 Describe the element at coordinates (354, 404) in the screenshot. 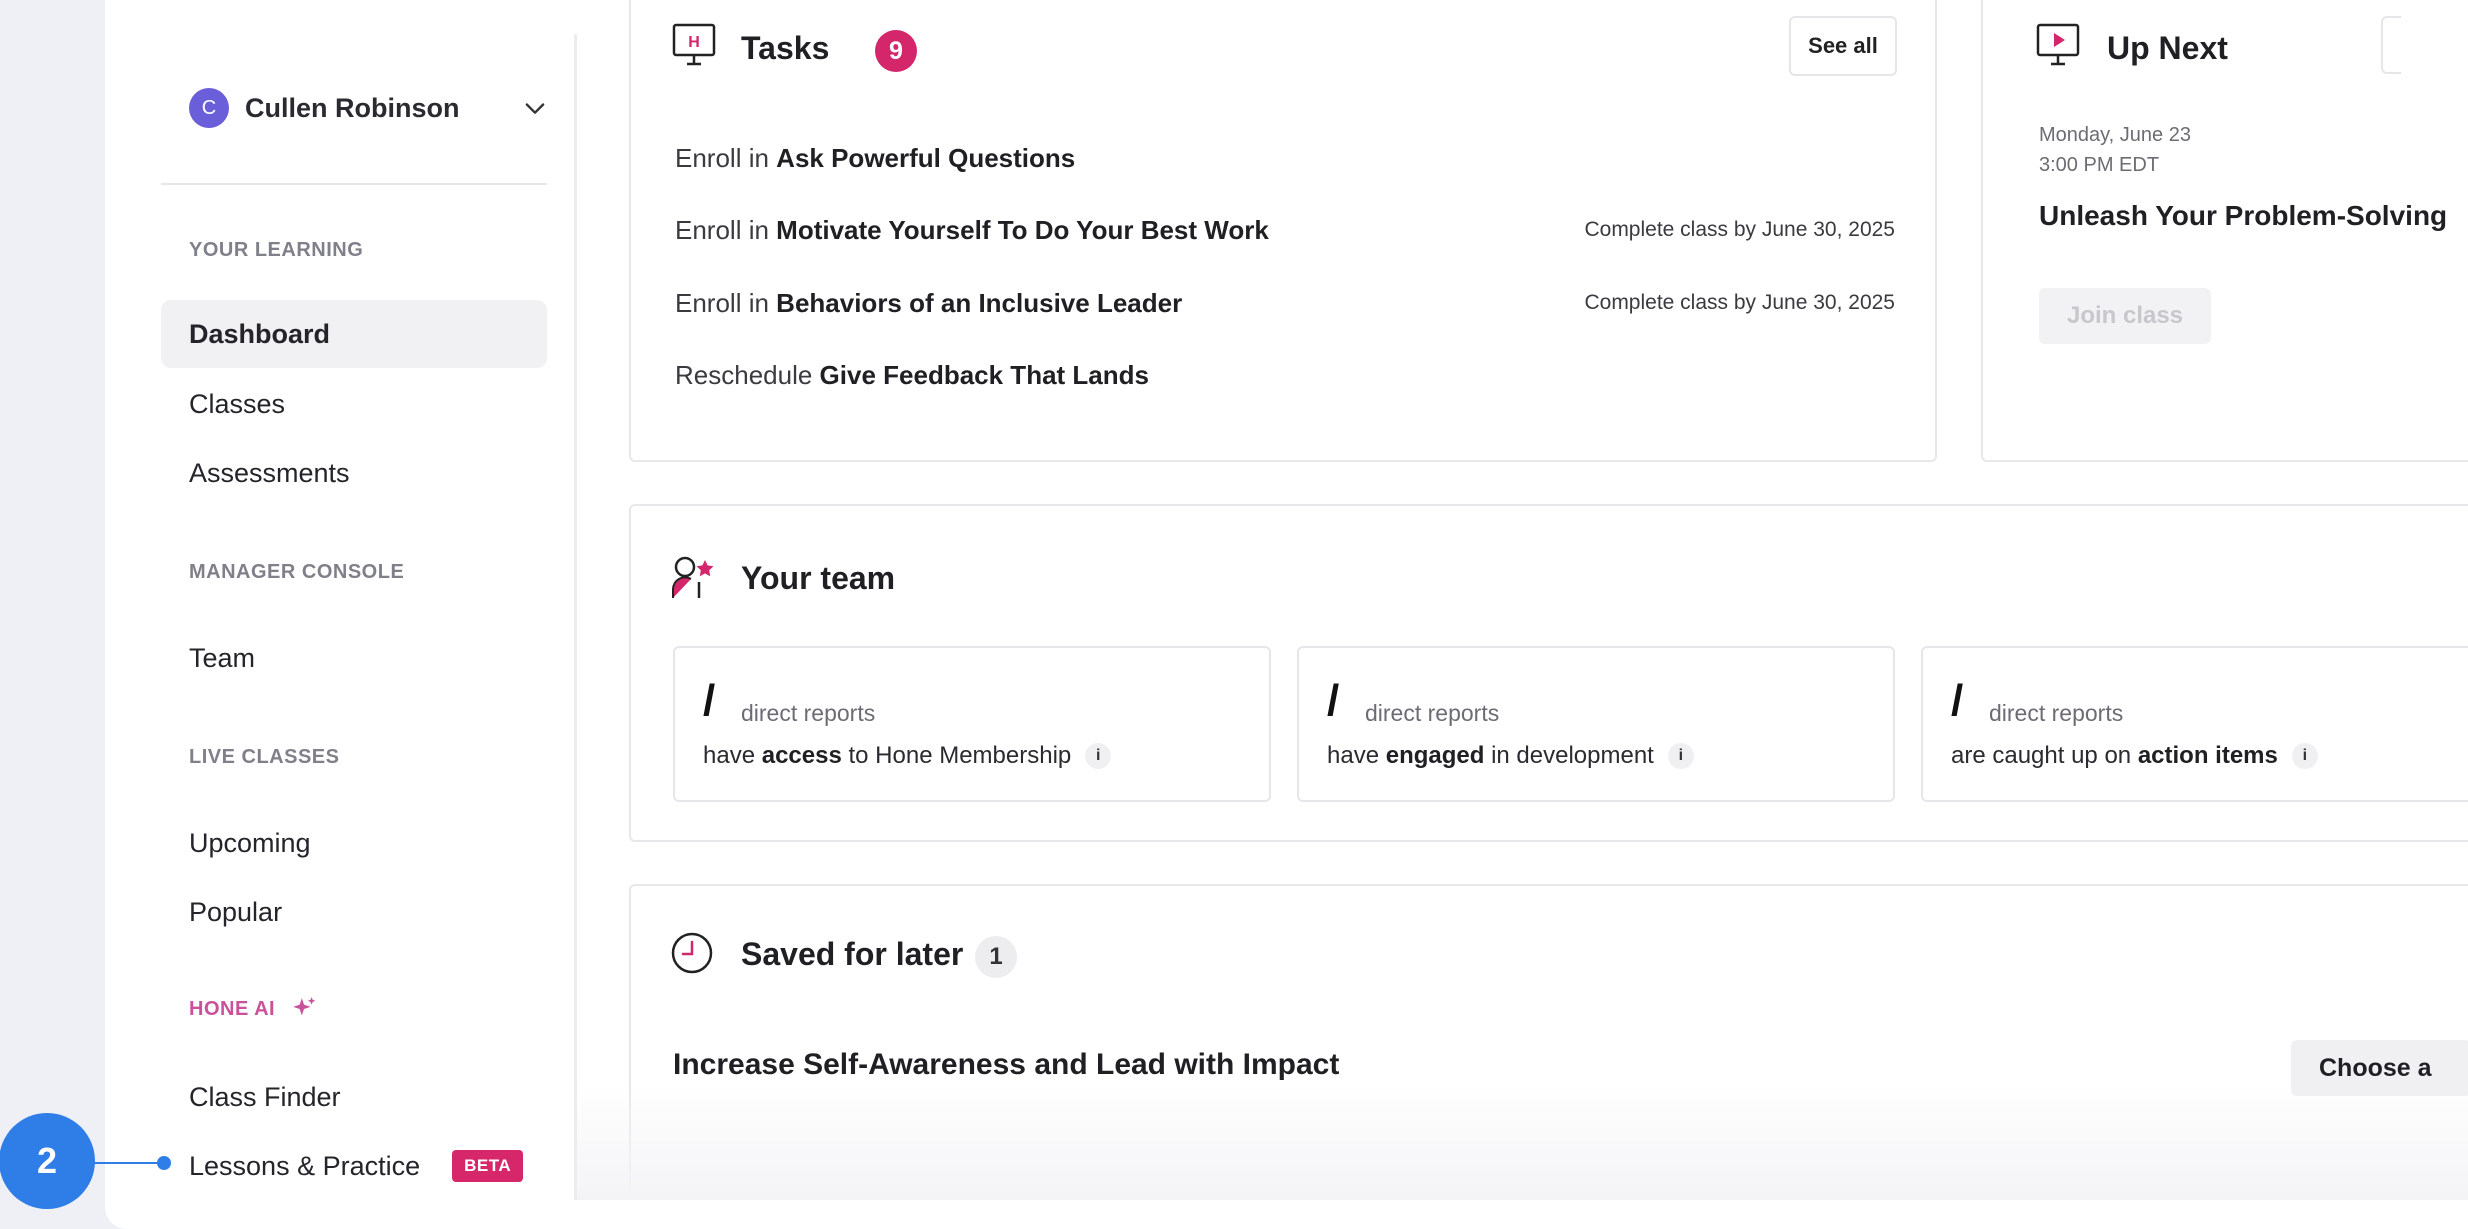

I see `sidebar-item-classes: Classes` at that location.